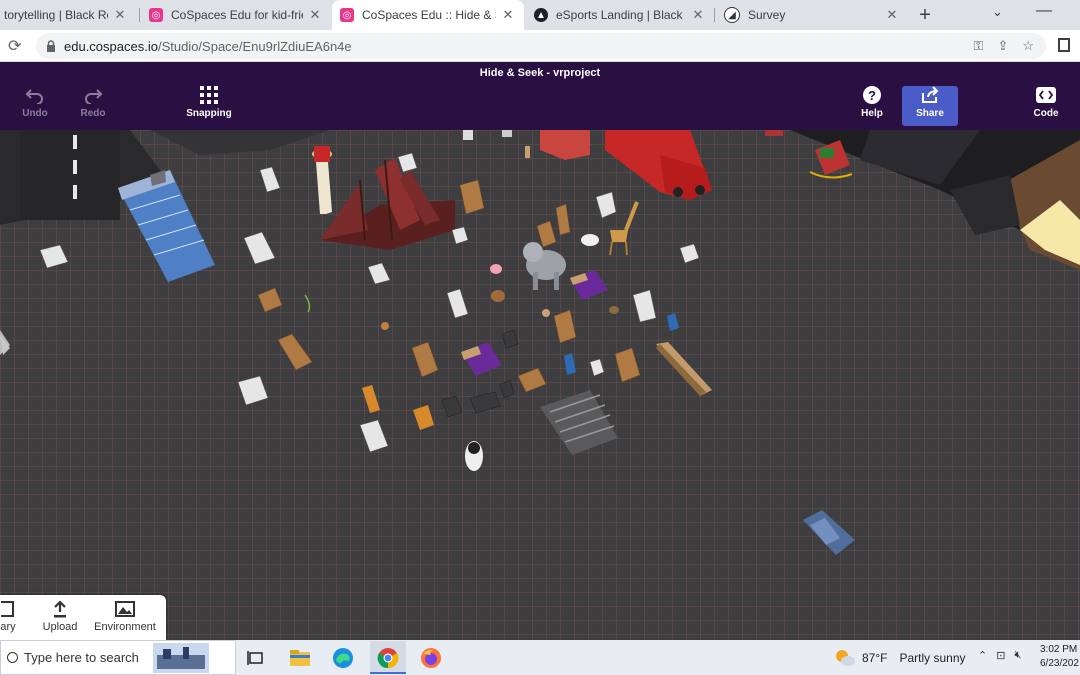  I want to click on library-button: ary, so click(10, 616).